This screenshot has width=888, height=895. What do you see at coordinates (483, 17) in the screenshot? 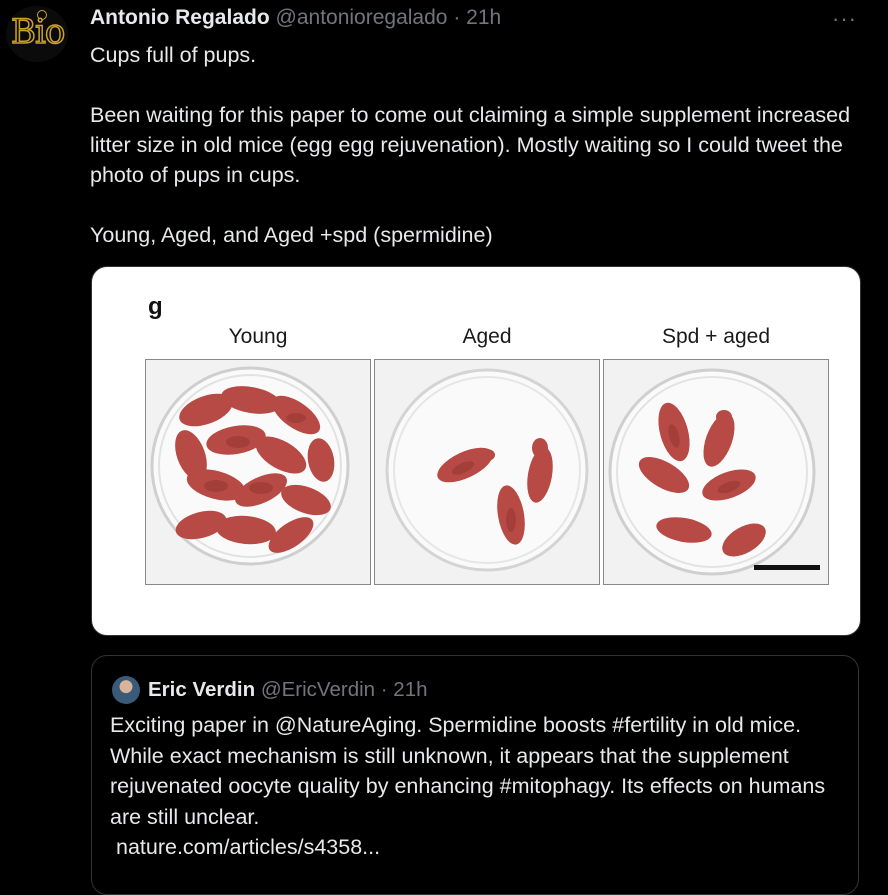
I see `tweet-timestamp: 21h` at bounding box center [483, 17].